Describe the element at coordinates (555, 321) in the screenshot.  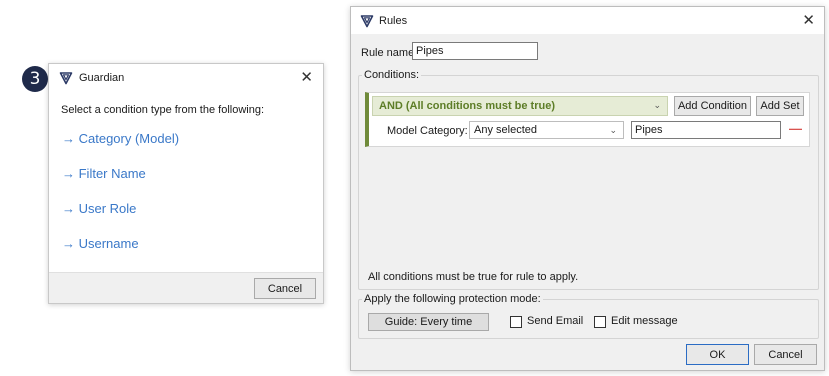
I see `send-email-label: Send Email` at that location.